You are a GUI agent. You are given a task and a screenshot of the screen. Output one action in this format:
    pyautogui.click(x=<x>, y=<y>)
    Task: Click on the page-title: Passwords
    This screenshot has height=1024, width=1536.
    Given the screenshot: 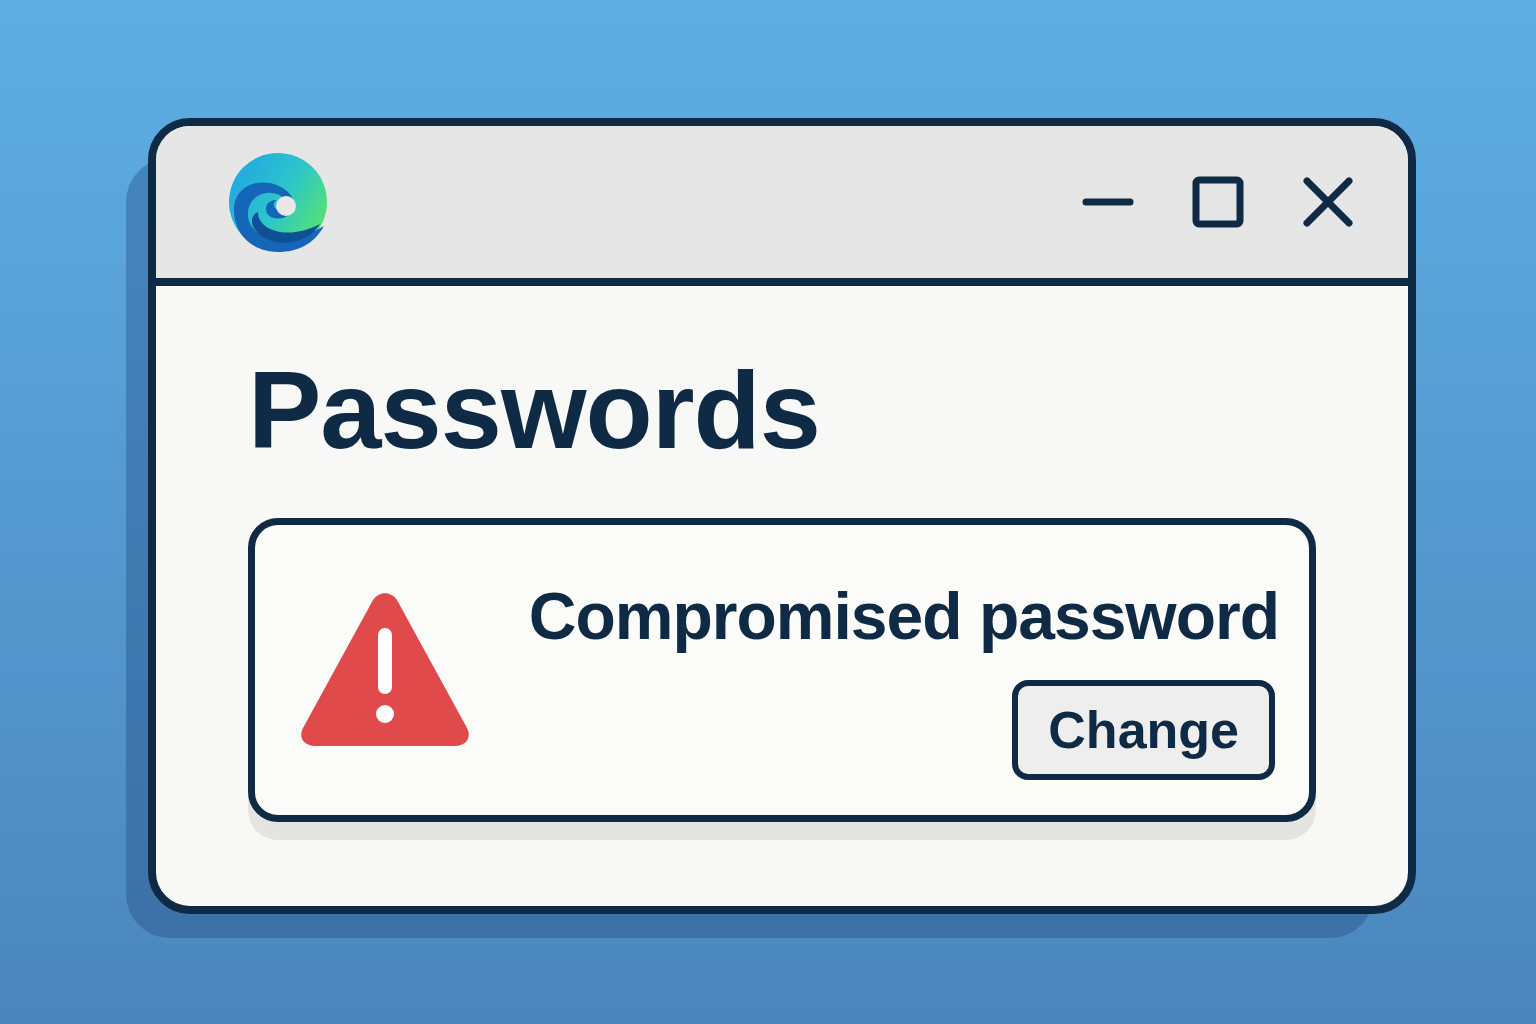 What is the action you would take?
    pyautogui.click(x=534, y=410)
    